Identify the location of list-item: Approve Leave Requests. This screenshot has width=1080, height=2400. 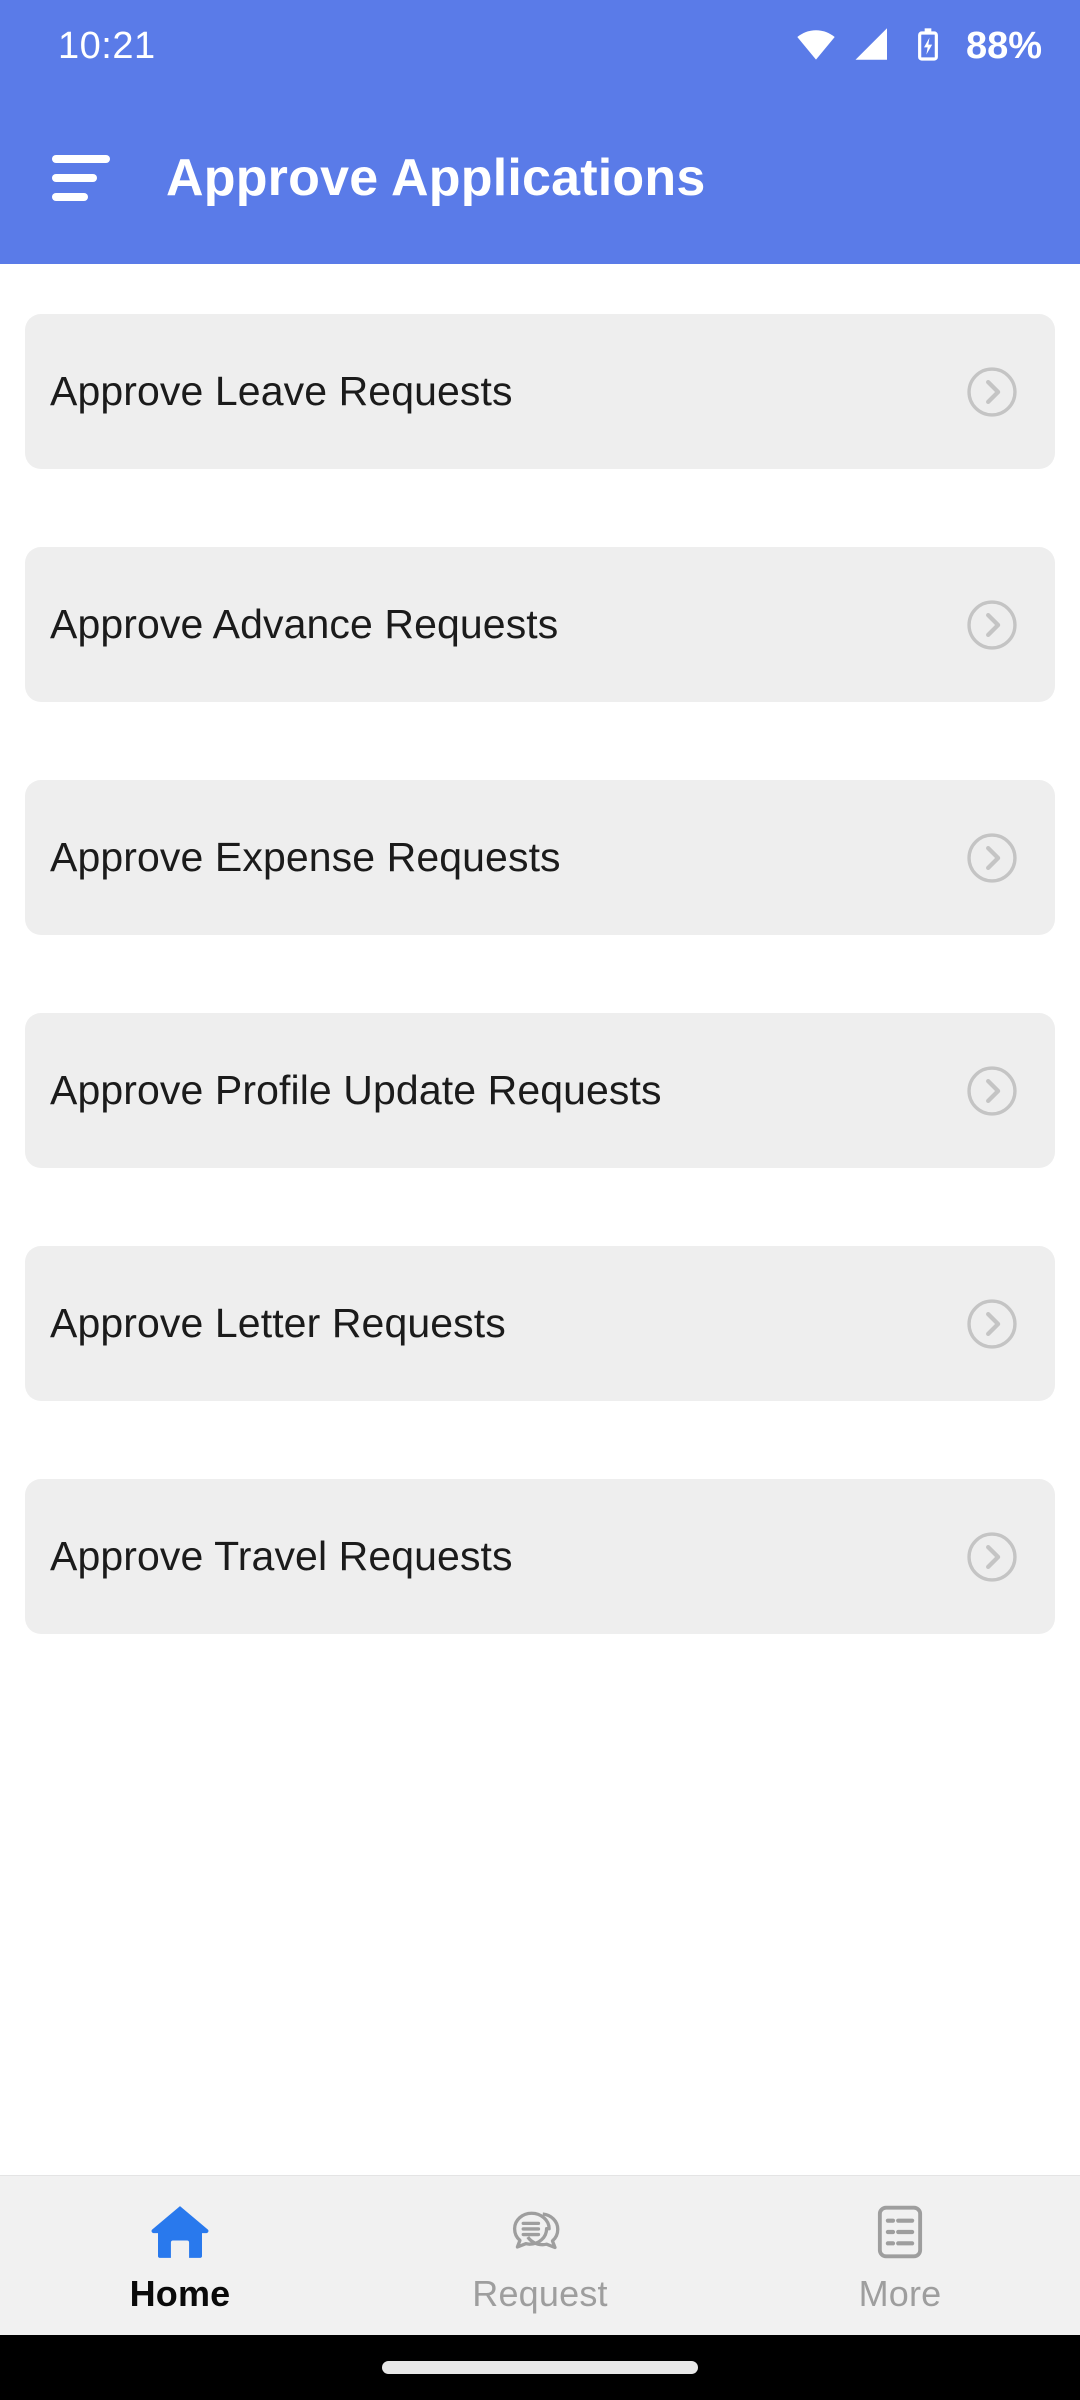
(540, 391).